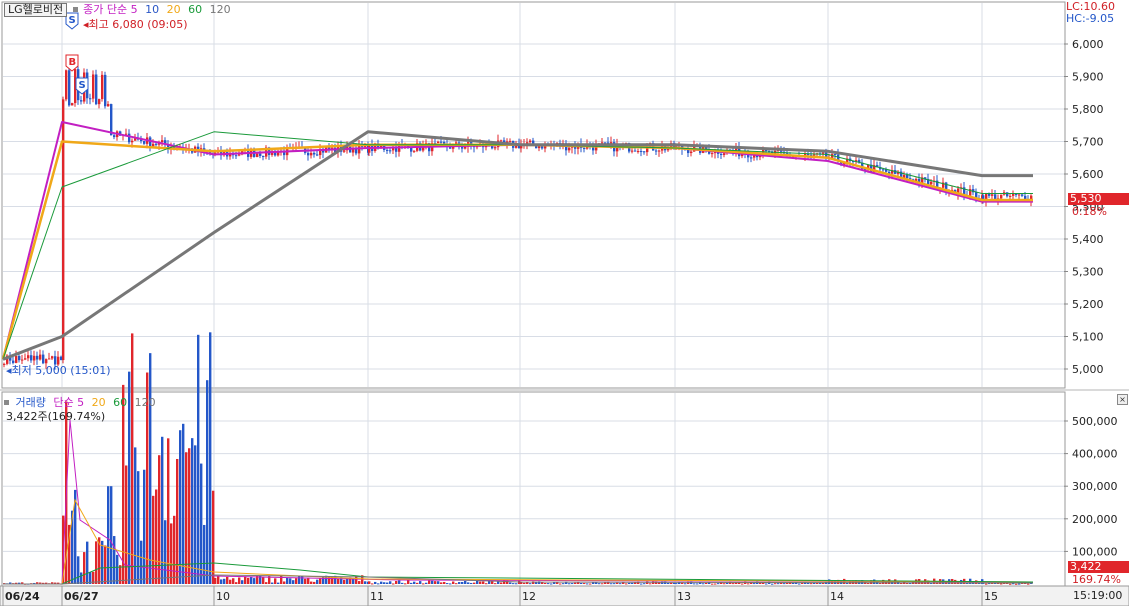 This screenshot has height=606, width=1129. I want to click on stock-name: LG헬로비전, so click(36, 9).